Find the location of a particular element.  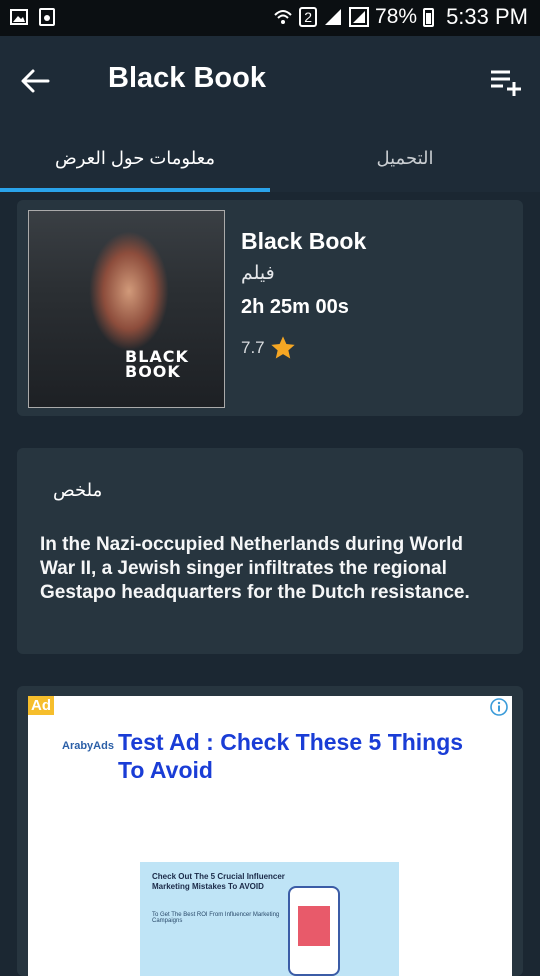

poster-title: BLACK BOOK is located at coordinates (157, 364).